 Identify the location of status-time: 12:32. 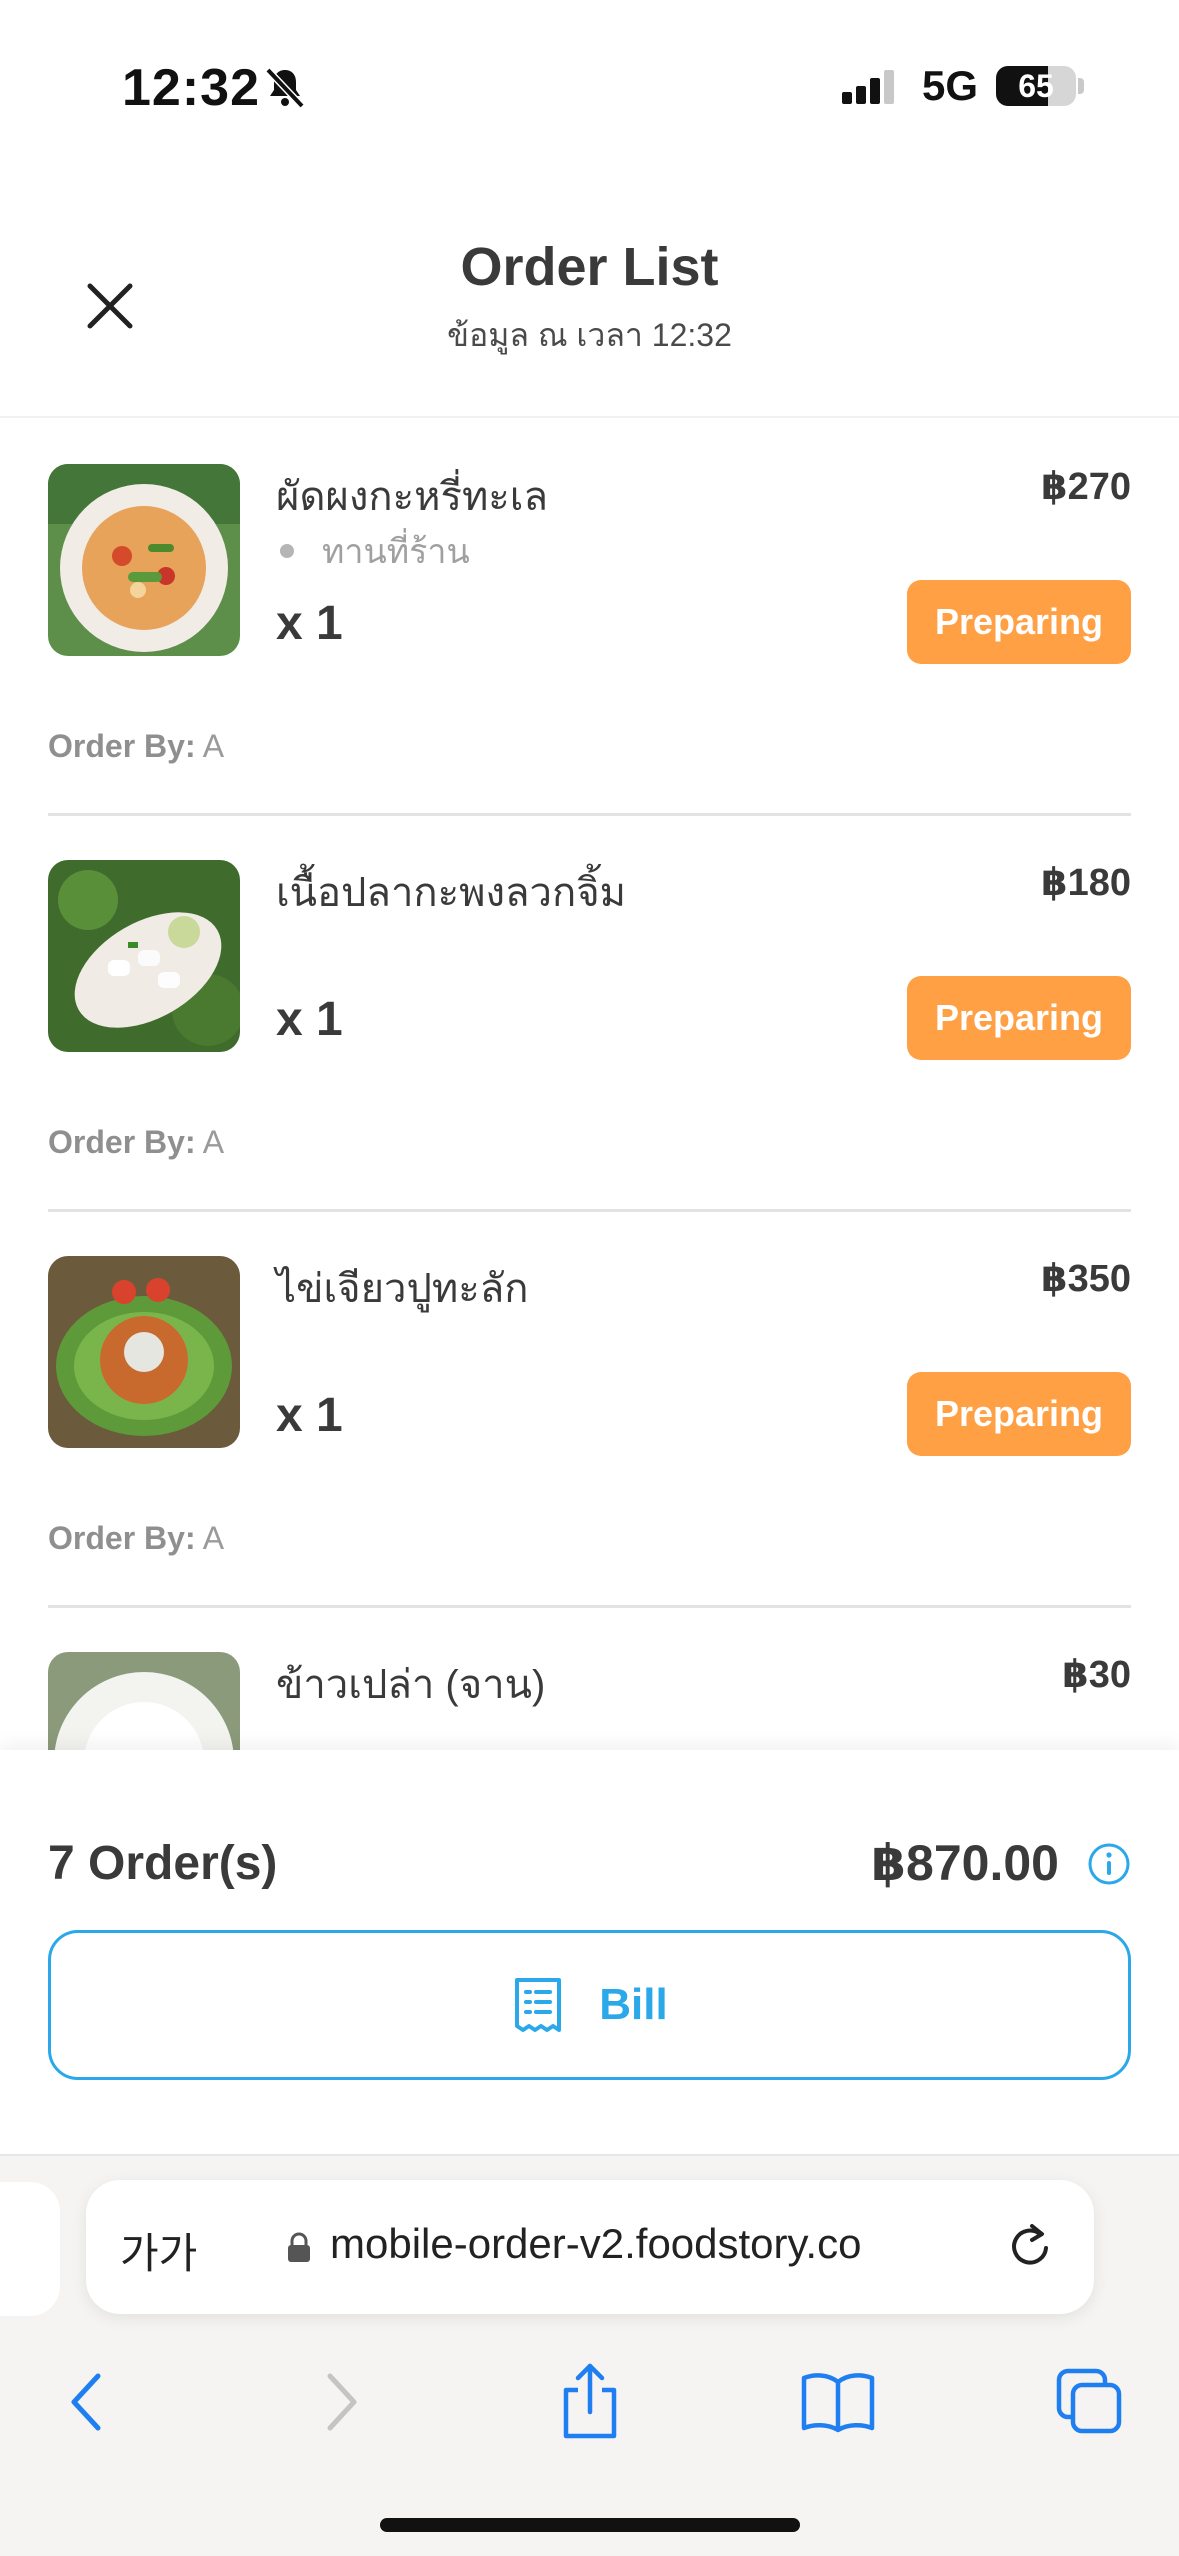
(191, 88).